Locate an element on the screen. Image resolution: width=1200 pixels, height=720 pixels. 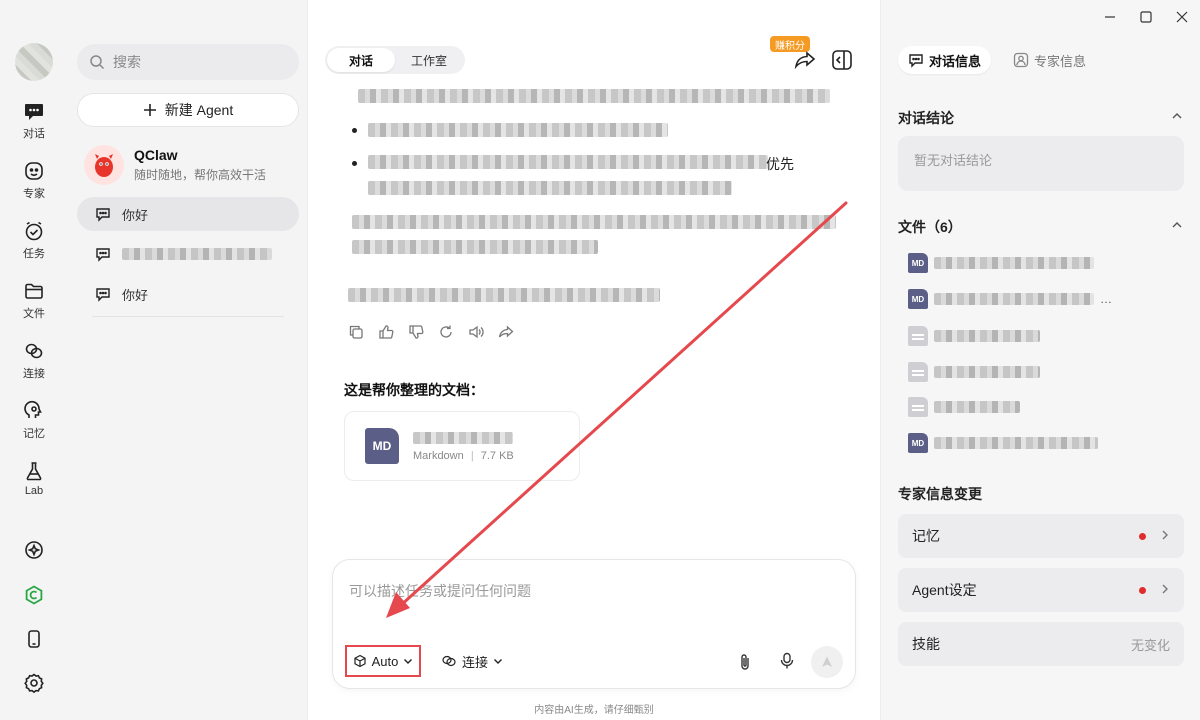
maximize-icon is located at coordinates (1146, 17).